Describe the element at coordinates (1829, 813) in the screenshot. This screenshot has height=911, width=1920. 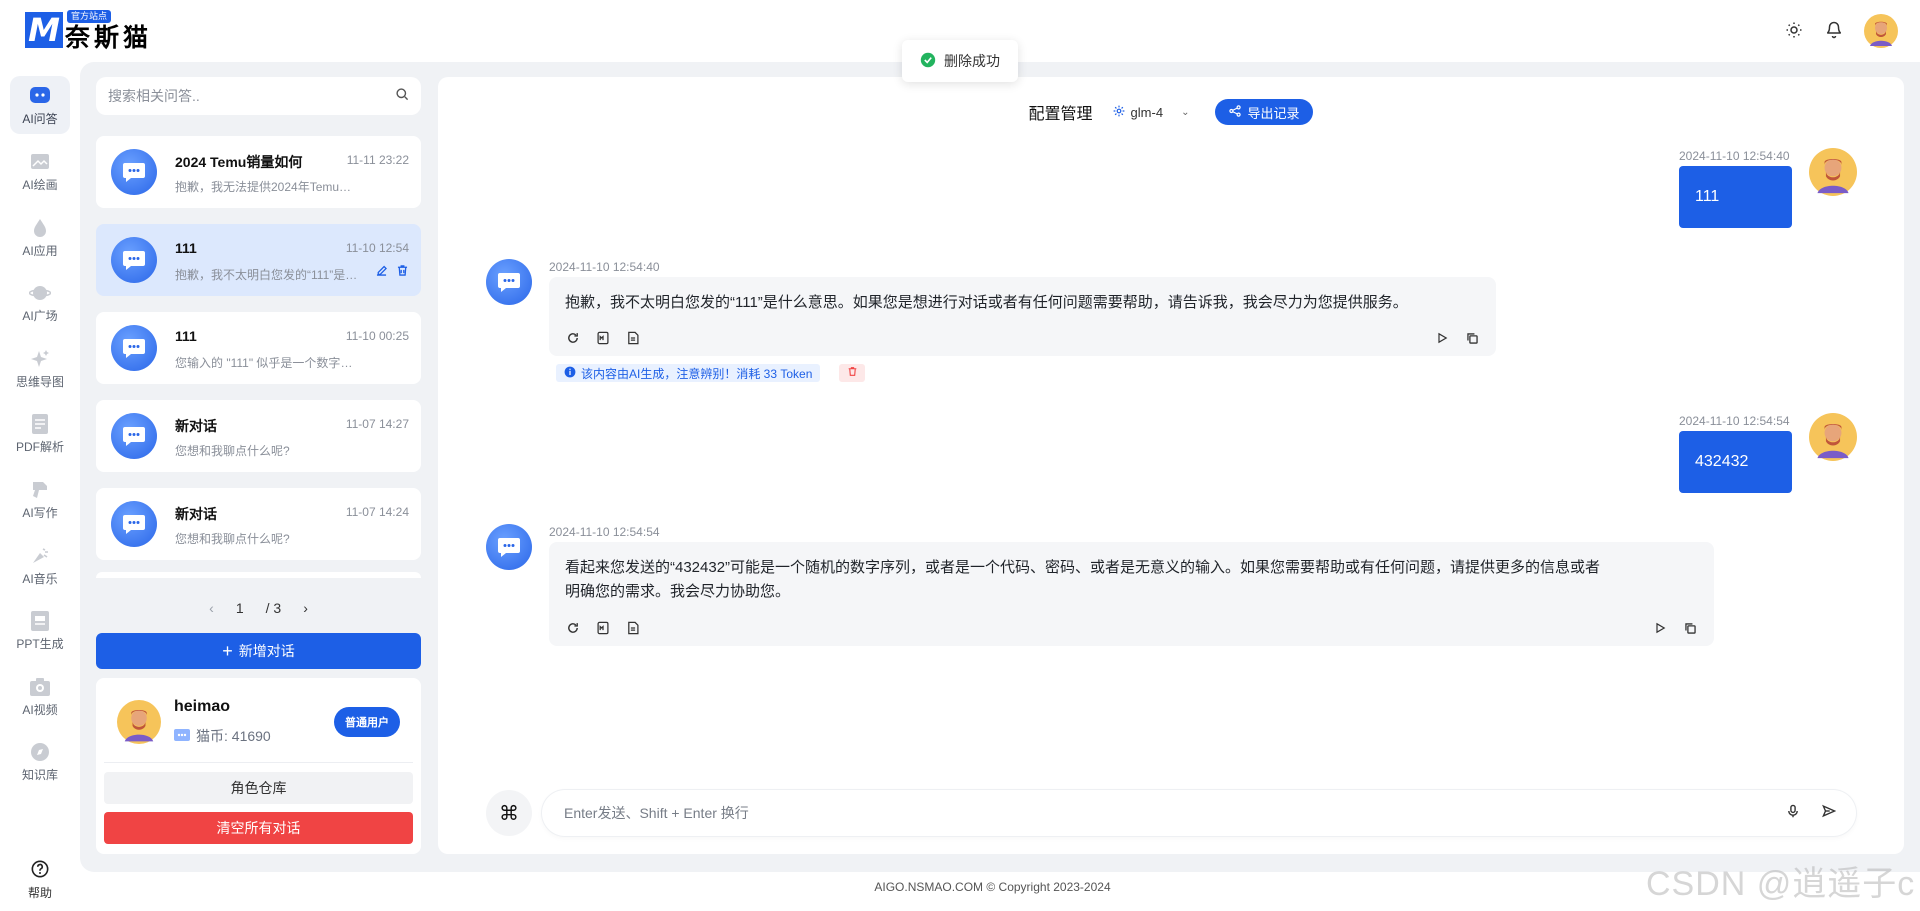
I see `send-icon` at that location.